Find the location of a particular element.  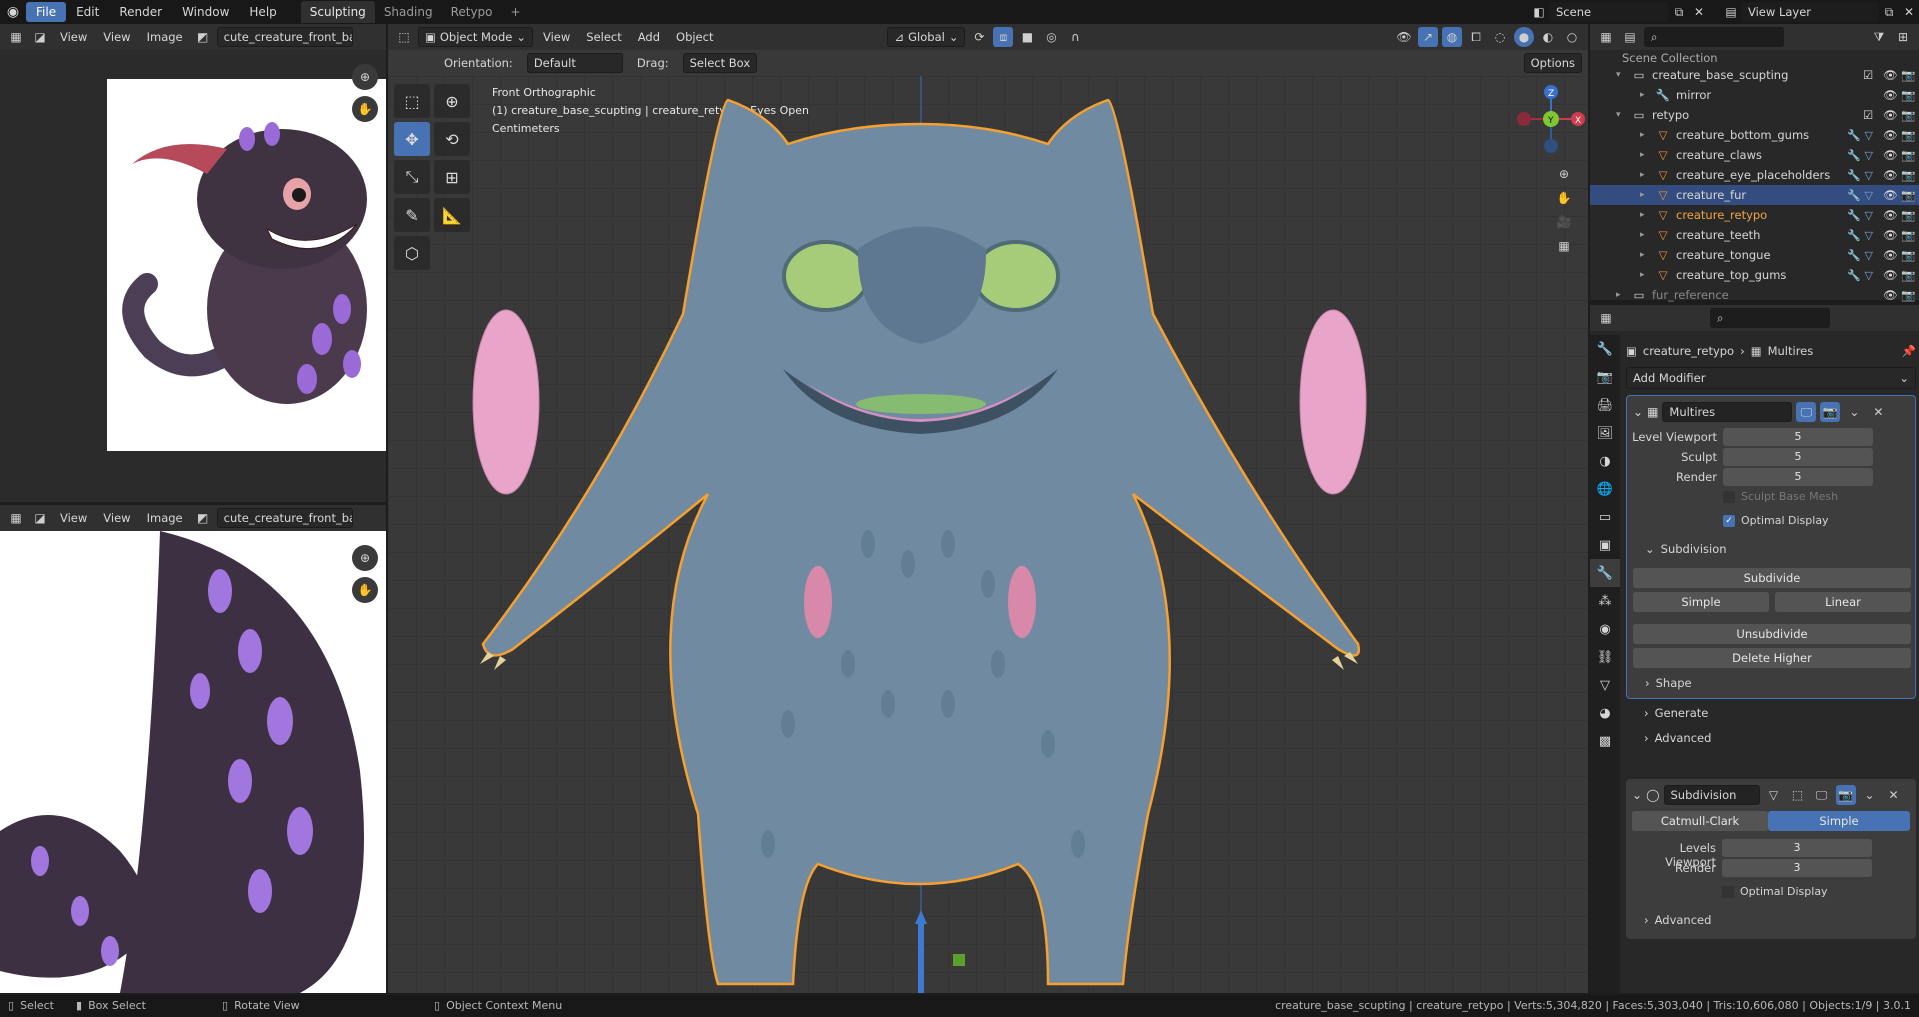

modifier-name-field: Subdivision is located at coordinates (1711, 795).